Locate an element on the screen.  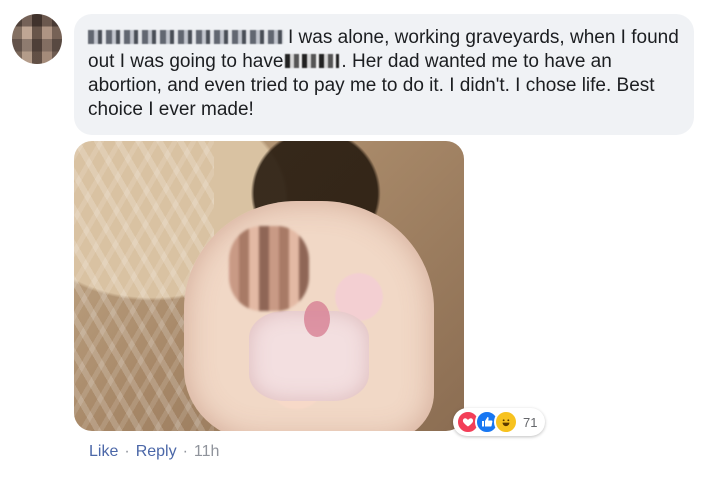
haha-icon is located at coordinates (506, 422).